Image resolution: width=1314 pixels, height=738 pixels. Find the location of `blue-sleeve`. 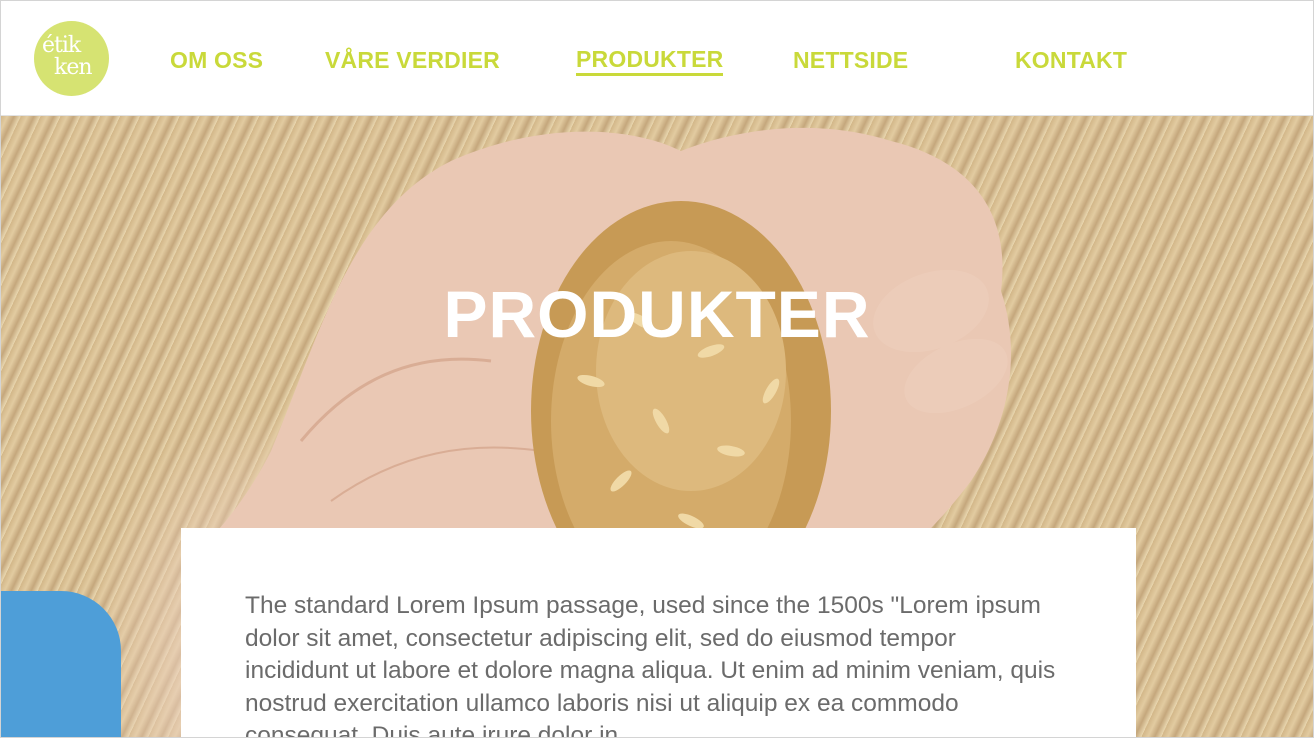

blue-sleeve is located at coordinates (61, 664).